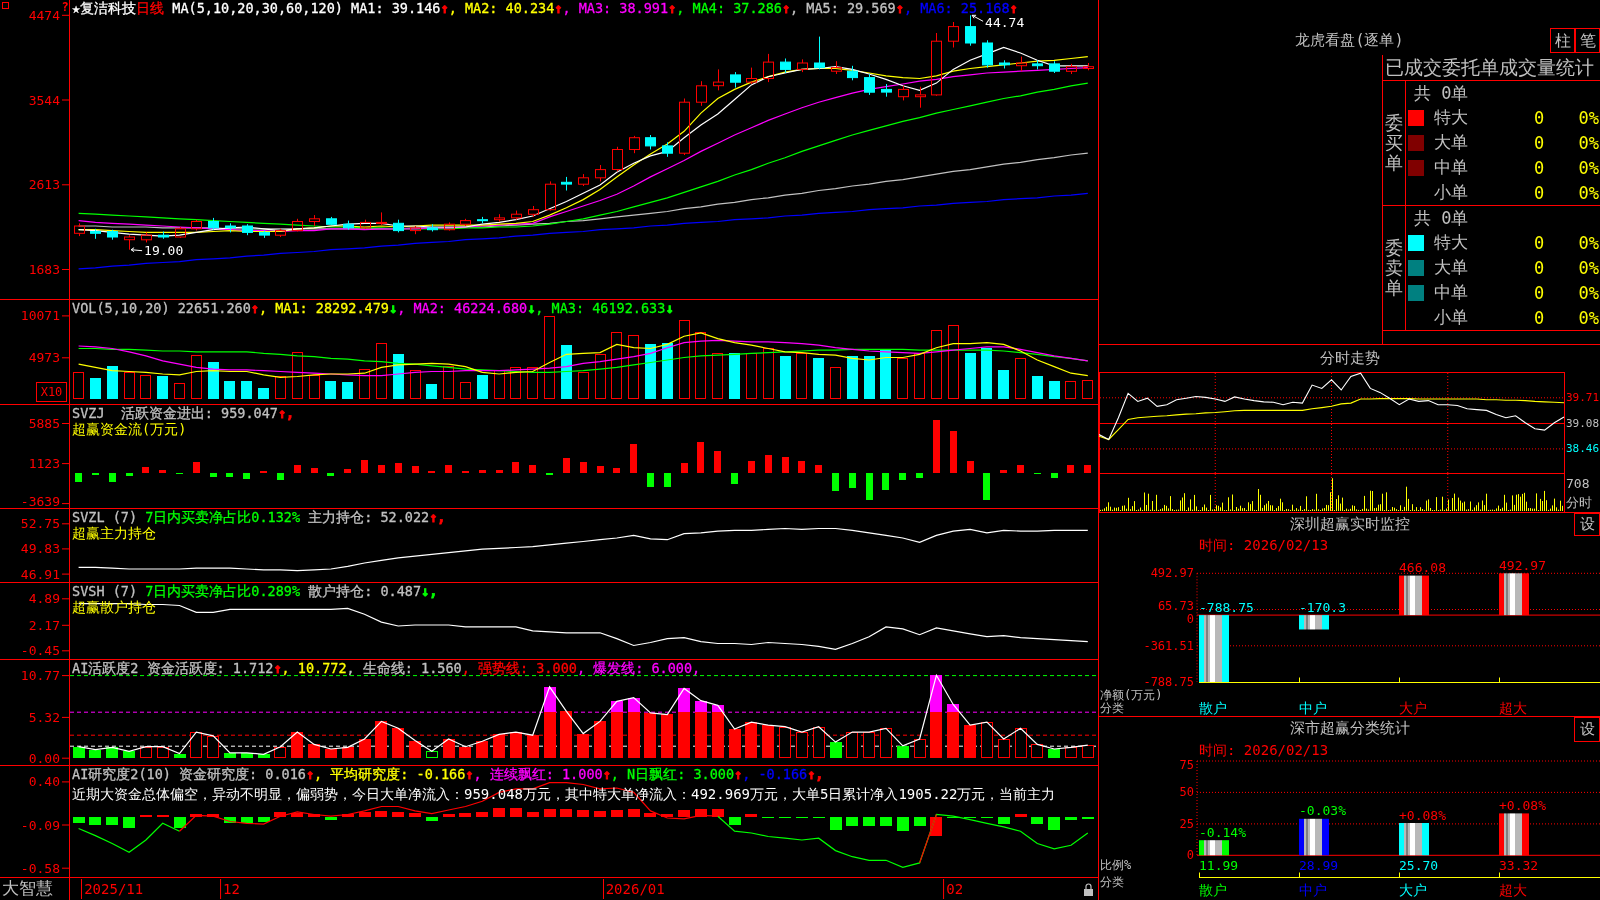 The width and height of the screenshot is (1600, 900). What do you see at coordinates (1190, 855) in the screenshot?
I see `axis-tick-label: 0` at bounding box center [1190, 855].